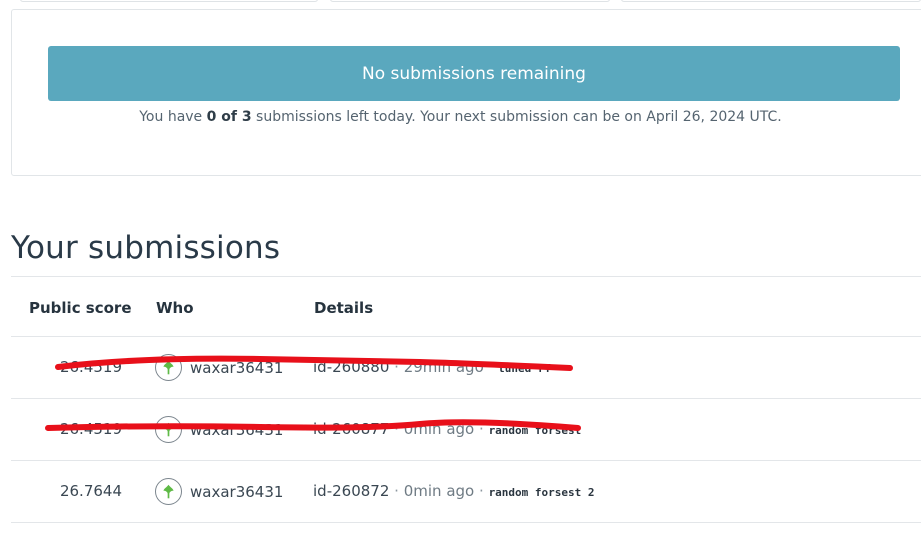  Describe the element at coordinates (351, 367) in the screenshot. I see `submission-id: id-260880` at that location.